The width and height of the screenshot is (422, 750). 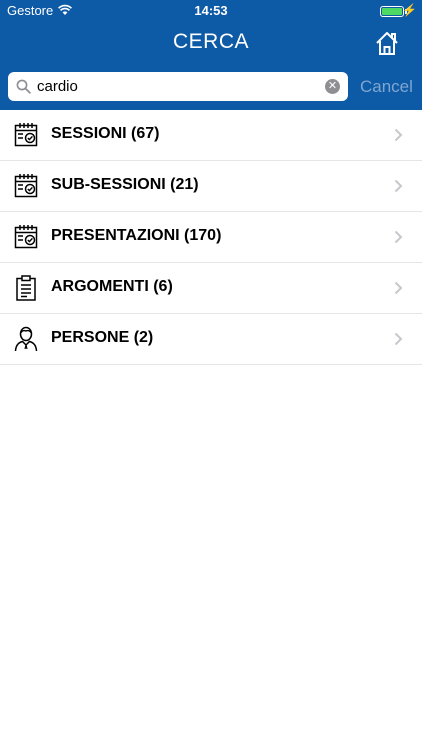 What do you see at coordinates (26, 339) in the screenshot?
I see `person-icon` at bounding box center [26, 339].